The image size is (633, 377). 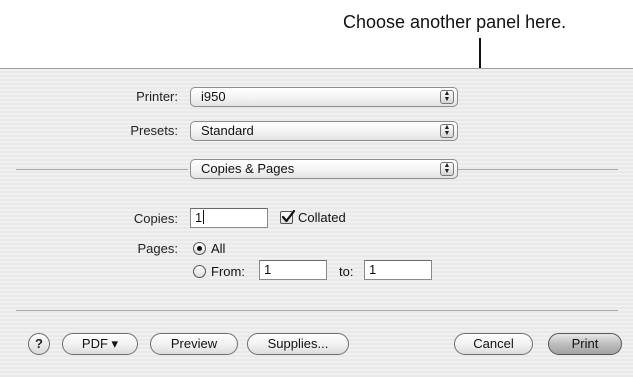 What do you see at coordinates (229, 218) in the screenshot?
I see `copies-input: 1` at bounding box center [229, 218].